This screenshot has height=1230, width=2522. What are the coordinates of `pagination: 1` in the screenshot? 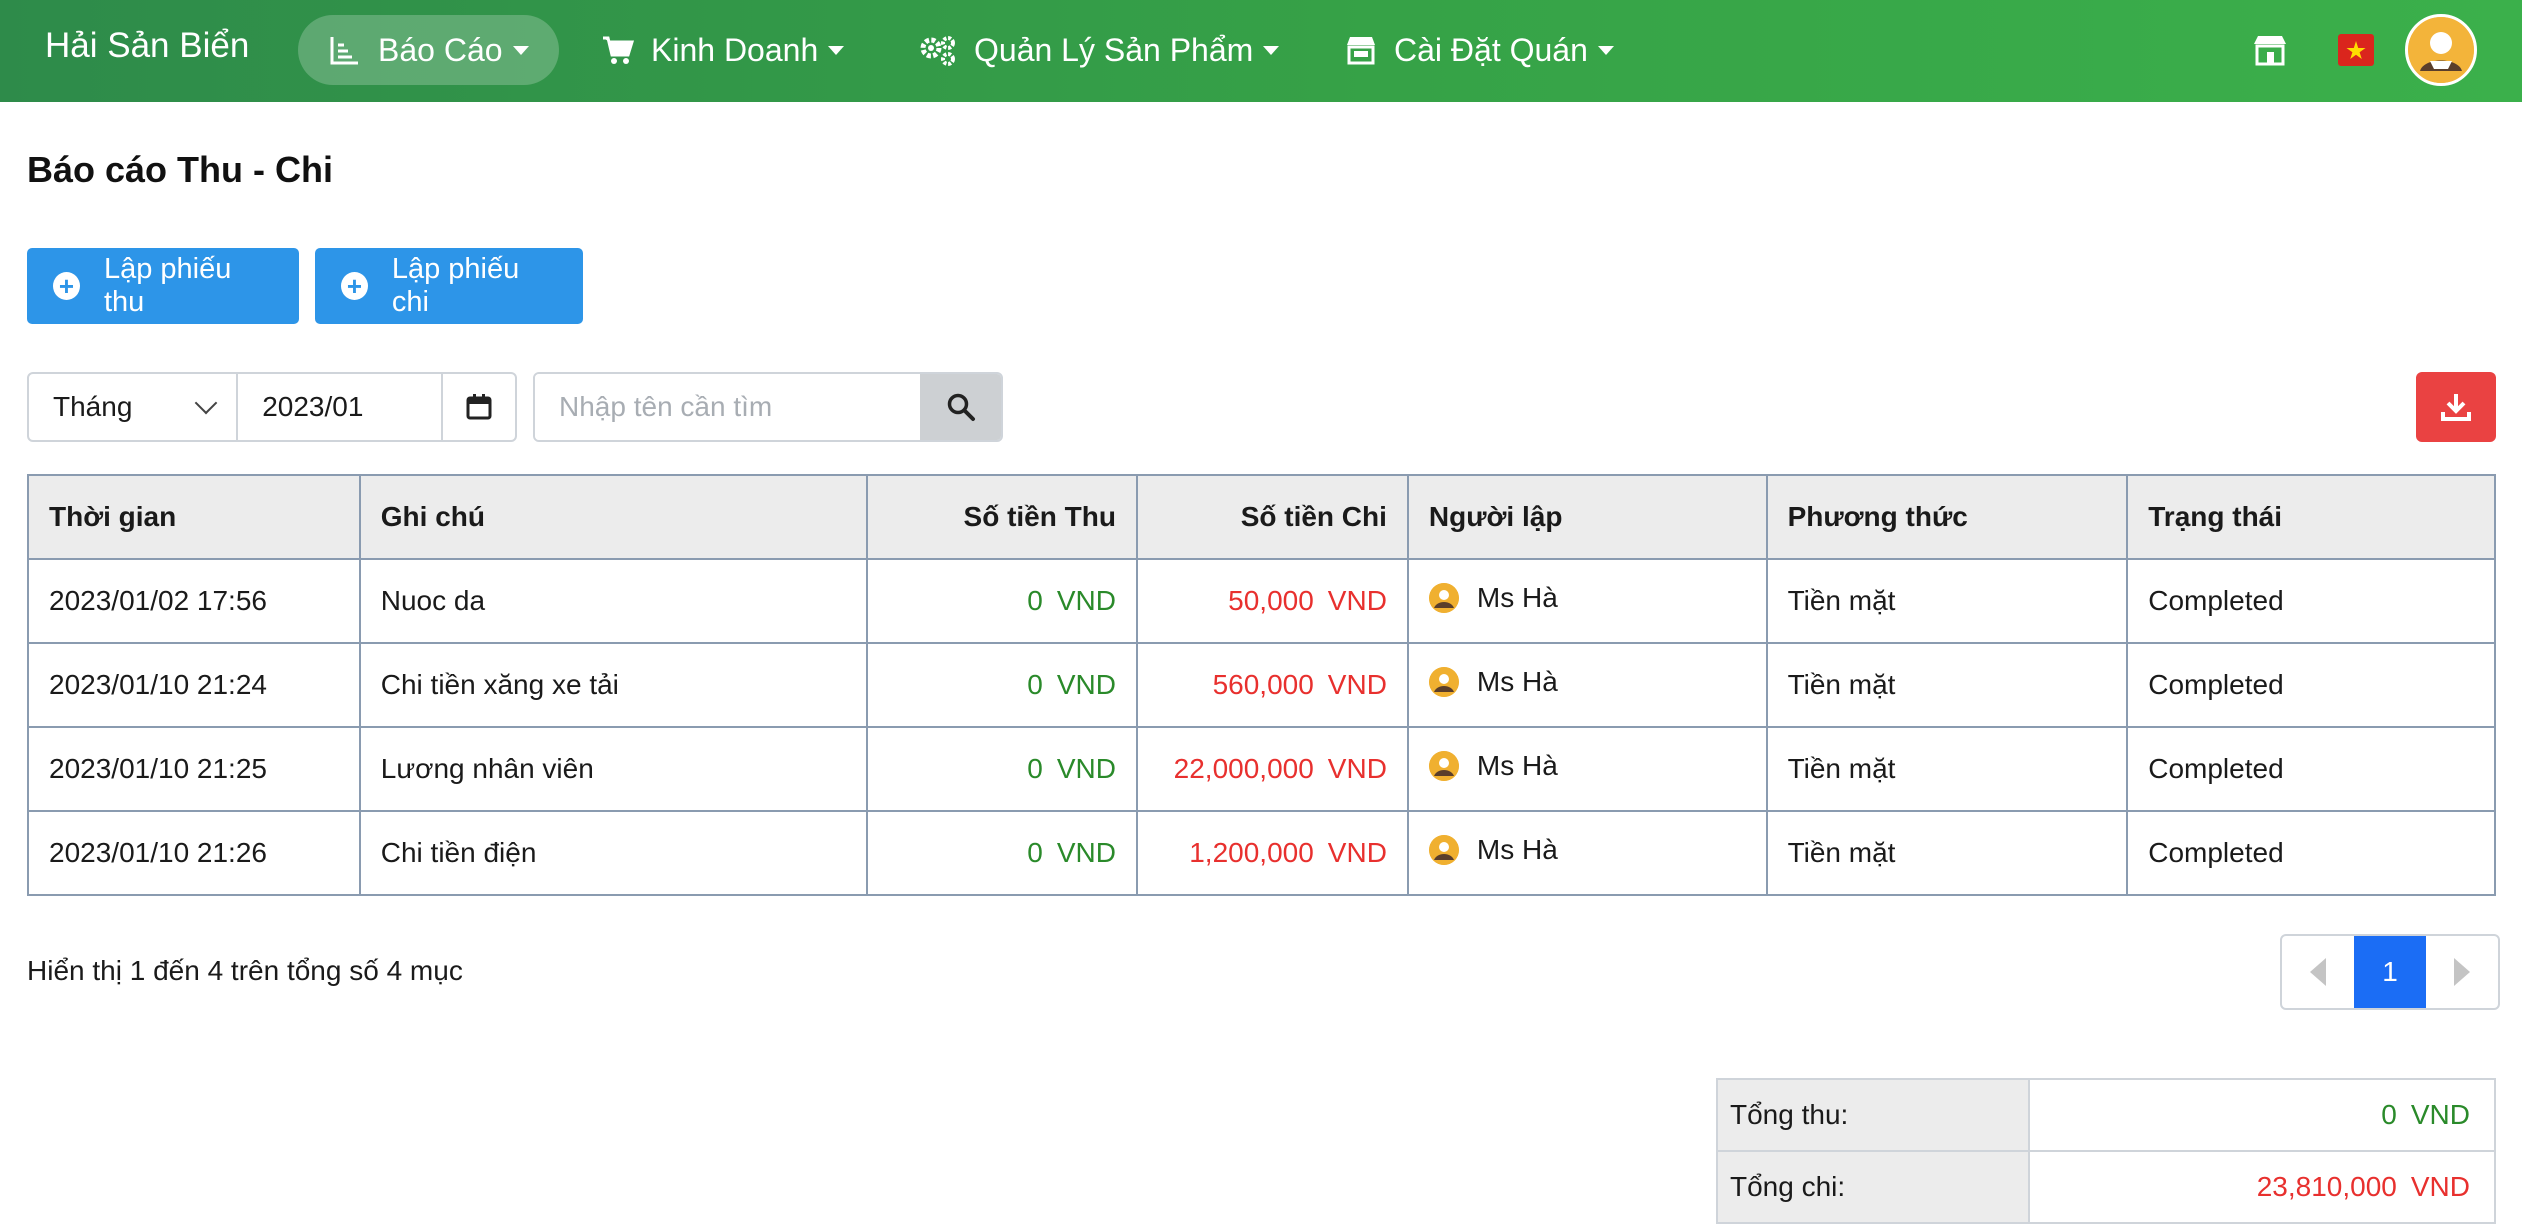 It's located at (2390, 972).